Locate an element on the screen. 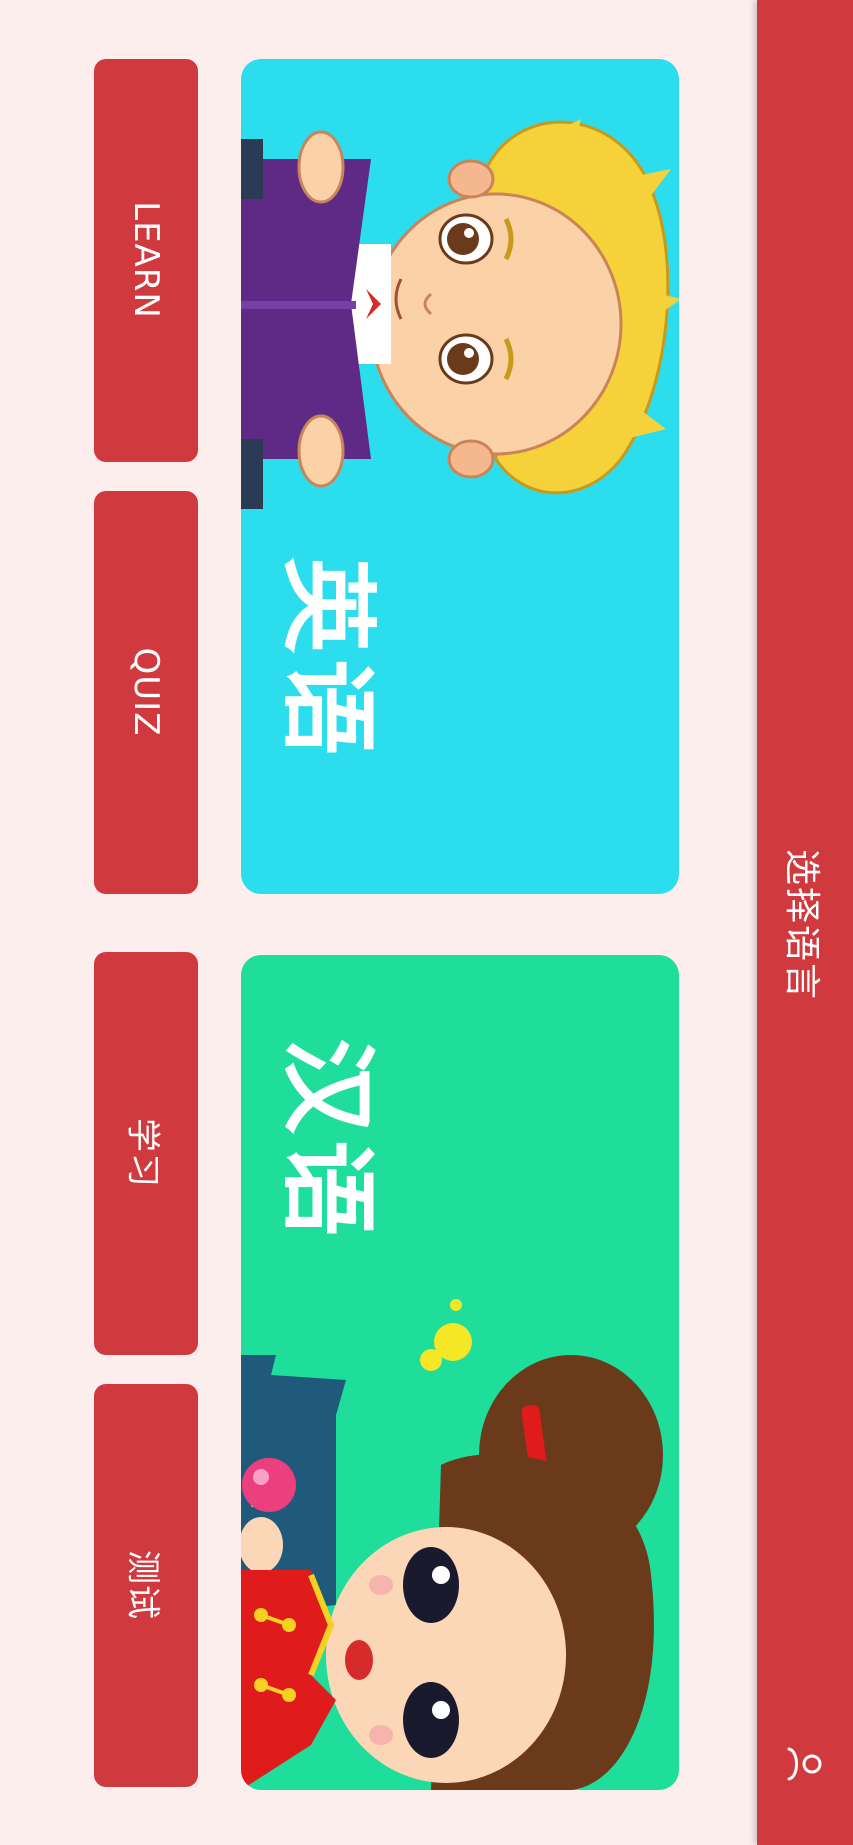 This screenshot has width=853, height=1845. english-quiz-button: QUIZ is located at coordinates (146, 692).